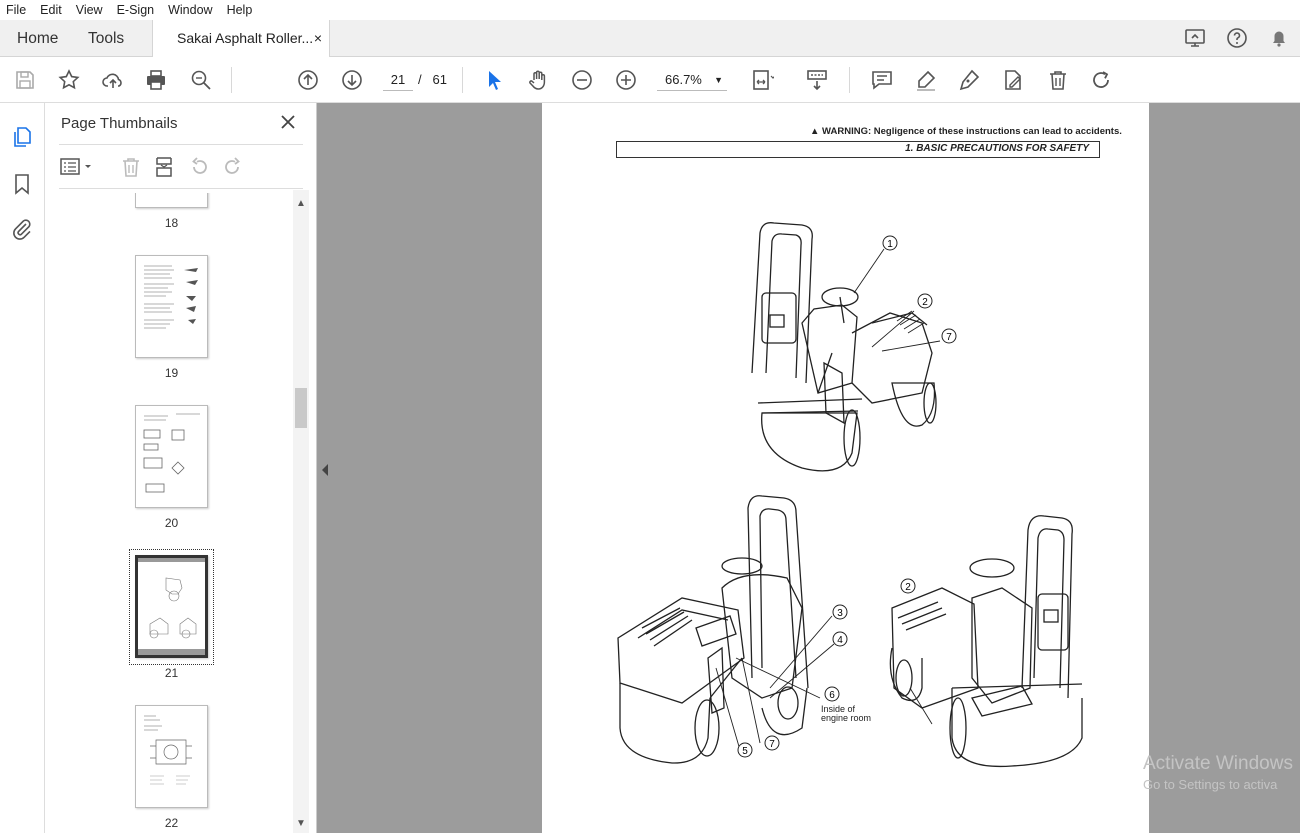  What do you see at coordinates (308, 80) in the screenshot?
I see `previous-page-icon` at bounding box center [308, 80].